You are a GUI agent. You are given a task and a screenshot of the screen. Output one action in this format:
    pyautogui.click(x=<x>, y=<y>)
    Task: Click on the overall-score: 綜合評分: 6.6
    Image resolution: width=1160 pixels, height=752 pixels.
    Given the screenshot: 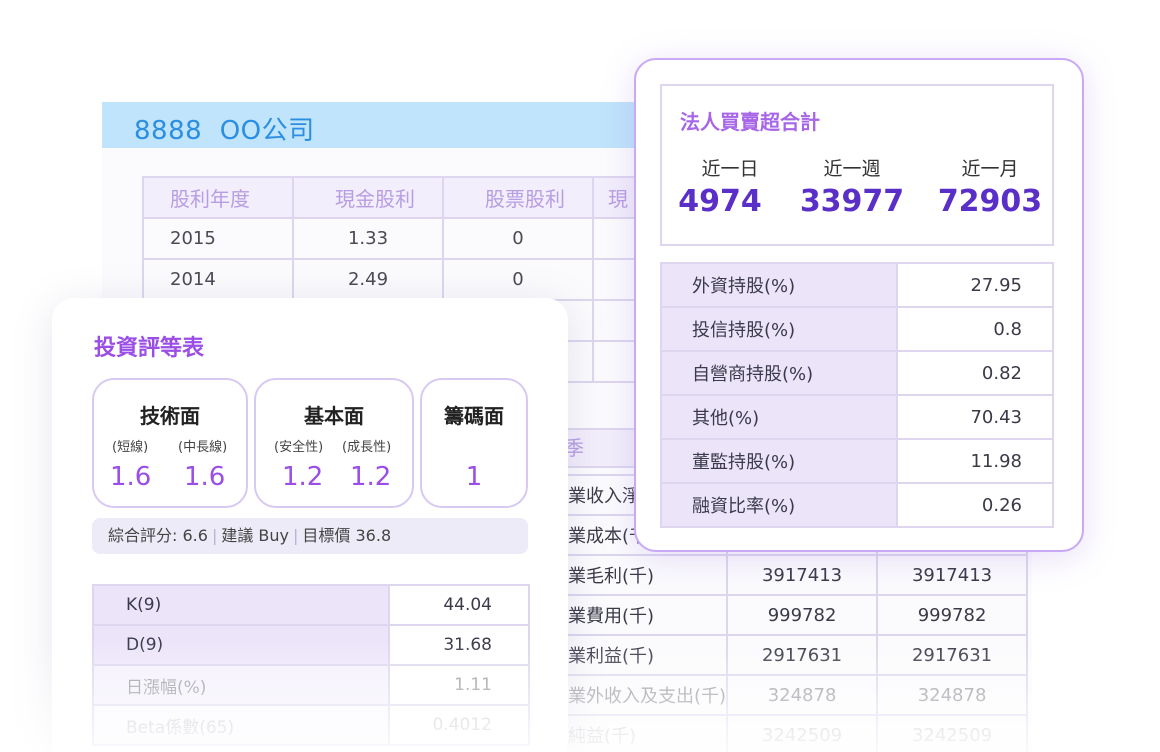 What is the action you would take?
    pyautogui.click(x=158, y=535)
    